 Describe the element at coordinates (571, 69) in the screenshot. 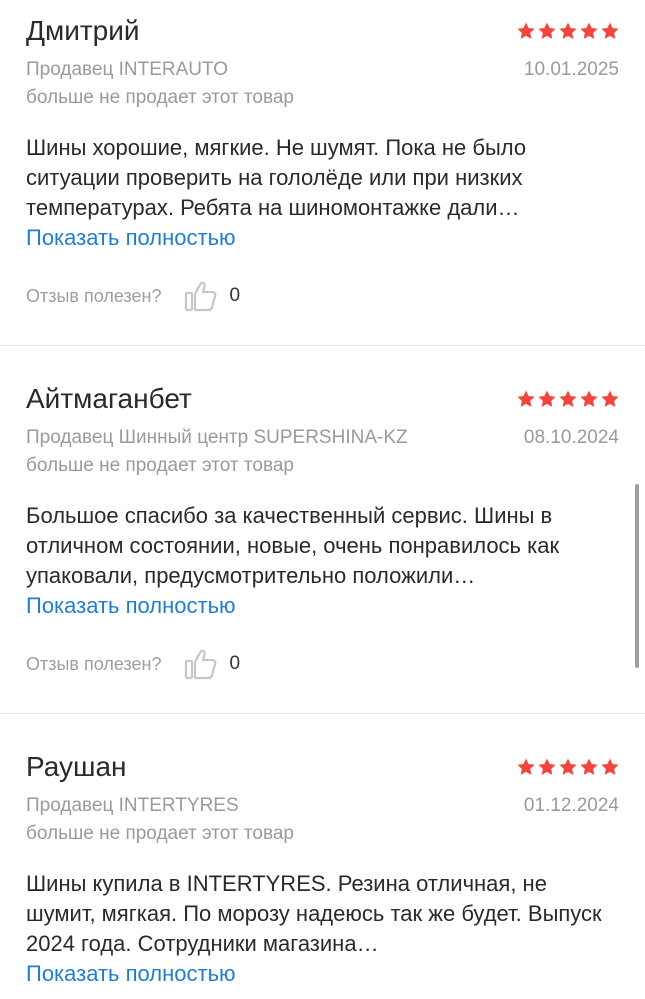

I see `review-date: 10.01.2025` at that location.